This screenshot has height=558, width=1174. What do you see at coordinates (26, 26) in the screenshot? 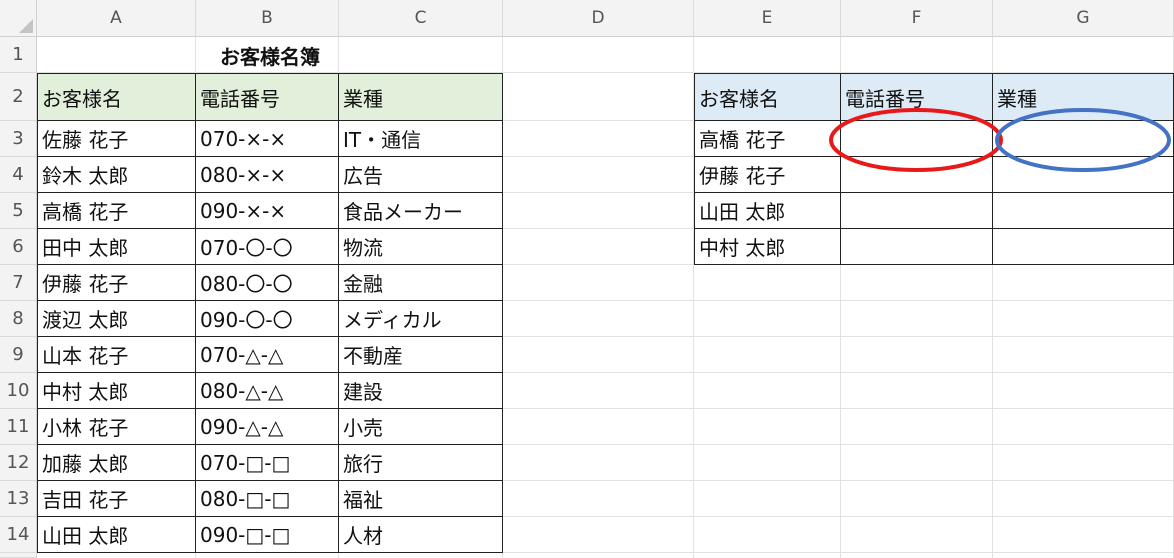
I see `select-all-triangle-icon` at bounding box center [26, 26].